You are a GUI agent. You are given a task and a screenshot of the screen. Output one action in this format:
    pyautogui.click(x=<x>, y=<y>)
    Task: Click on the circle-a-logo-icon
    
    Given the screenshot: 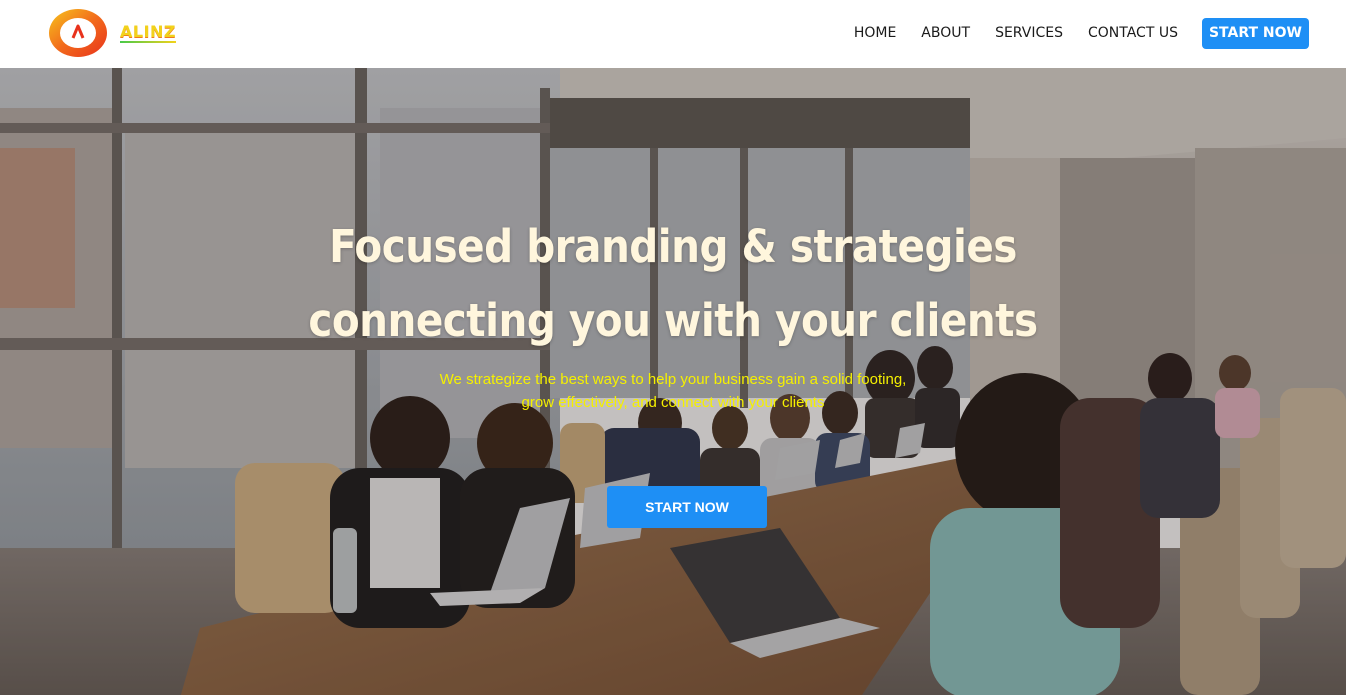 What is the action you would take?
    pyautogui.click(x=79, y=33)
    